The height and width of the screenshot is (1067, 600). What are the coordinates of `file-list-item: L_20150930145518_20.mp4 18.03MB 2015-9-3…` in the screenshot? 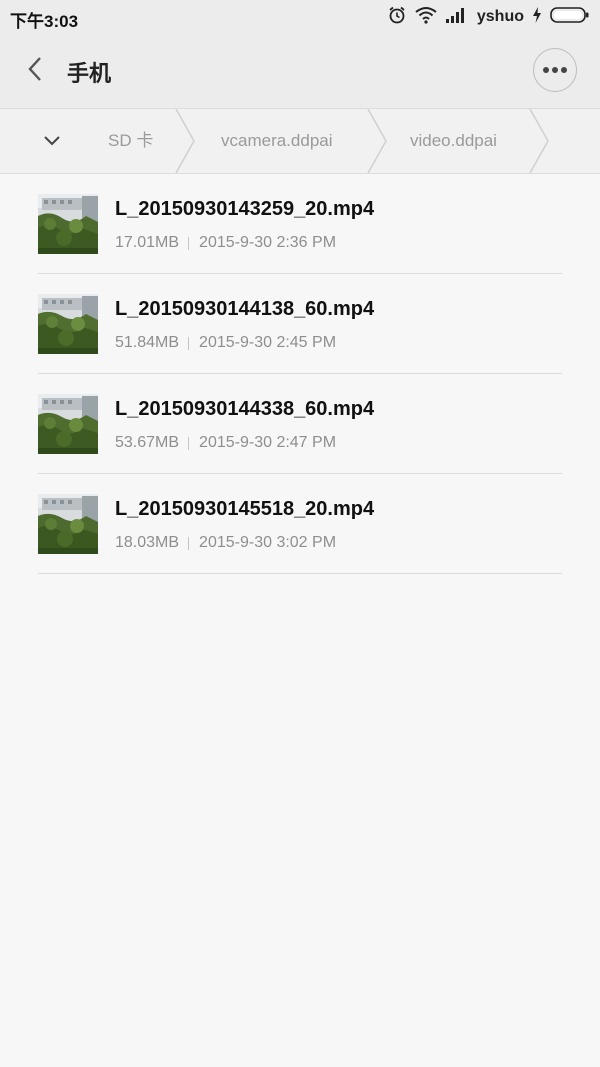 It's located at (300, 524).